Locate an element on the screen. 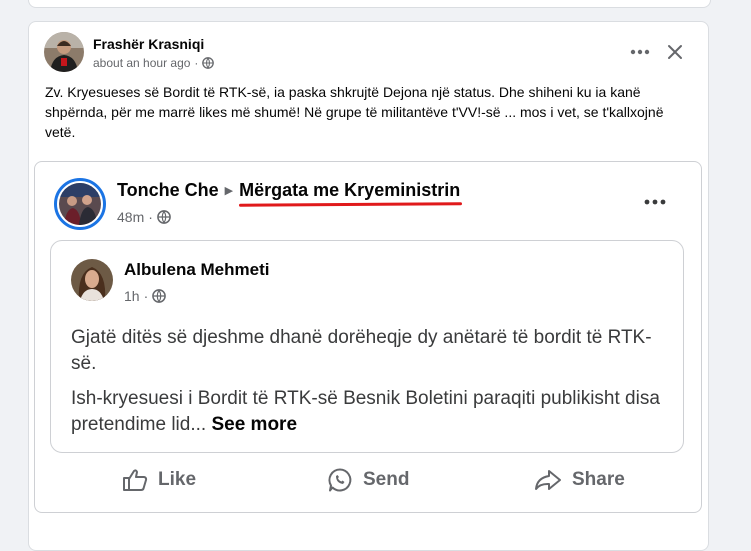  shared-more-button is located at coordinates (655, 202).